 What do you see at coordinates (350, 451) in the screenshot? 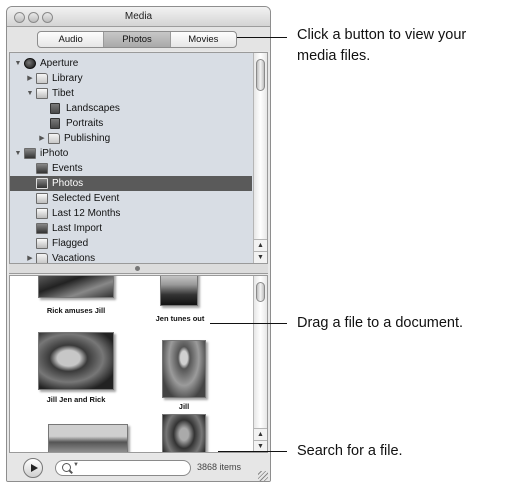
I see `callout-search: Search for a file.` at bounding box center [350, 451].